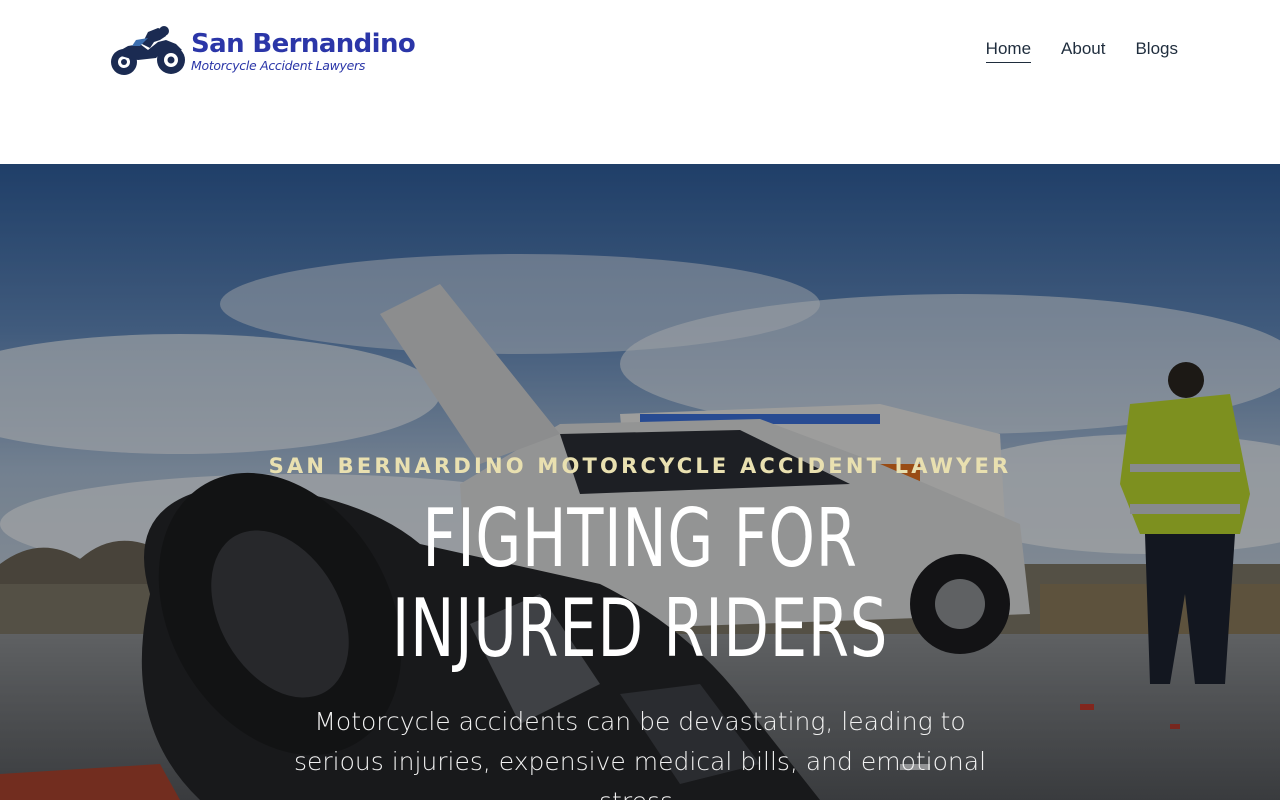 The image size is (1280, 800). Describe the element at coordinates (1156, 50) in the screenshot. I see `nav-blogs-link: Blogs` at that location.